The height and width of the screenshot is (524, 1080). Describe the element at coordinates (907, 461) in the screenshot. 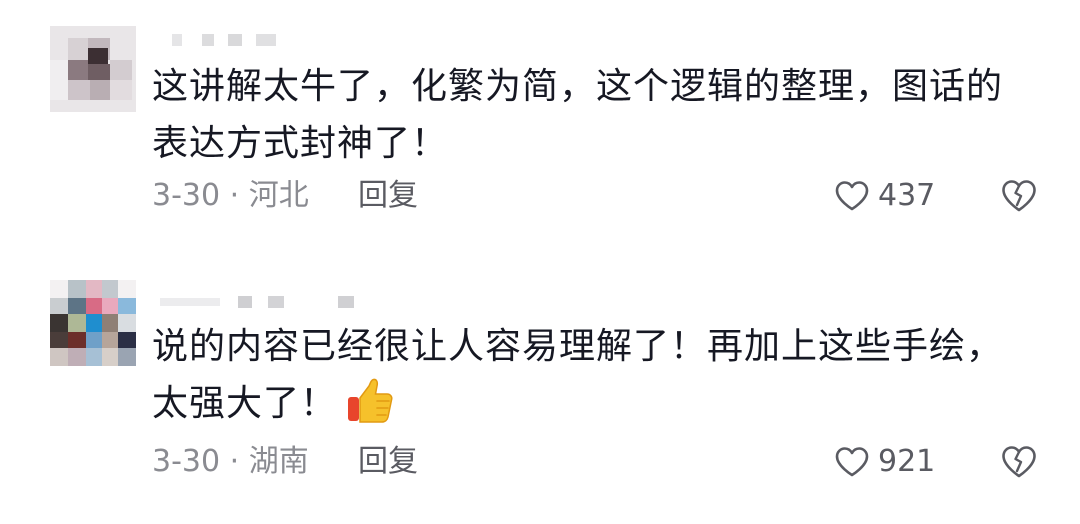

I see `like-count: 921` at that location.